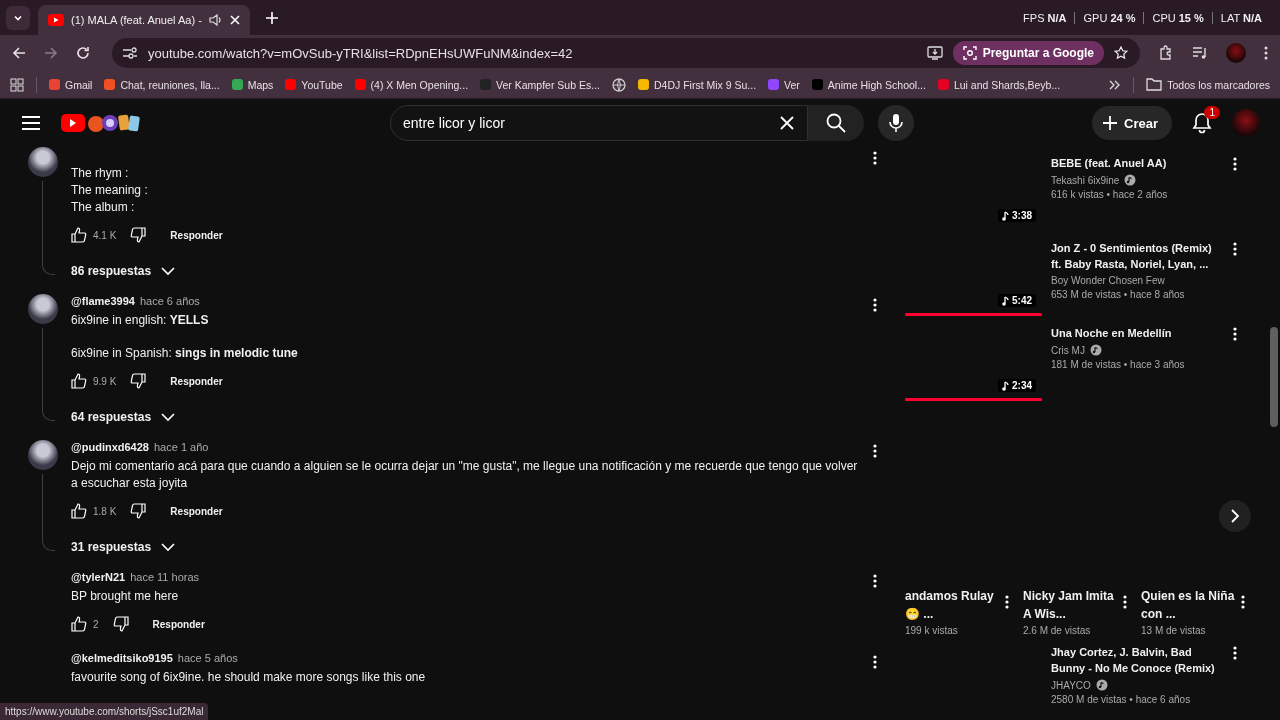  Describe the element at coordinates (1208, 84) in the screenshot. I see `bookmark-folder: Todos los marcadores` at that location.